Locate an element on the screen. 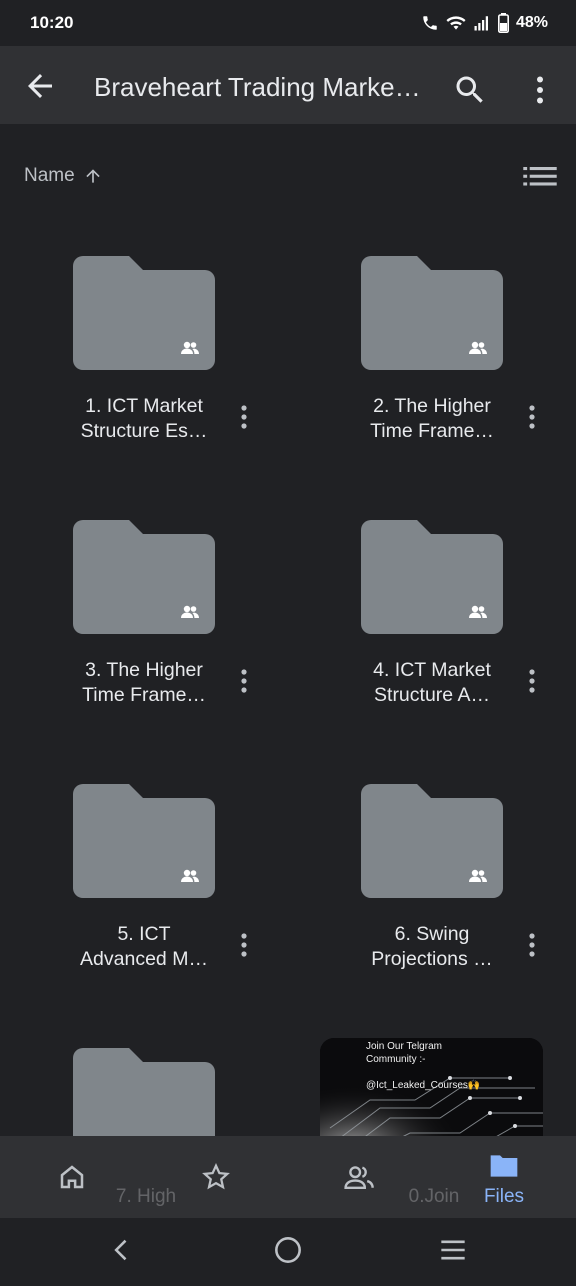  sort-label: Name is located at coordinates (49, 175).